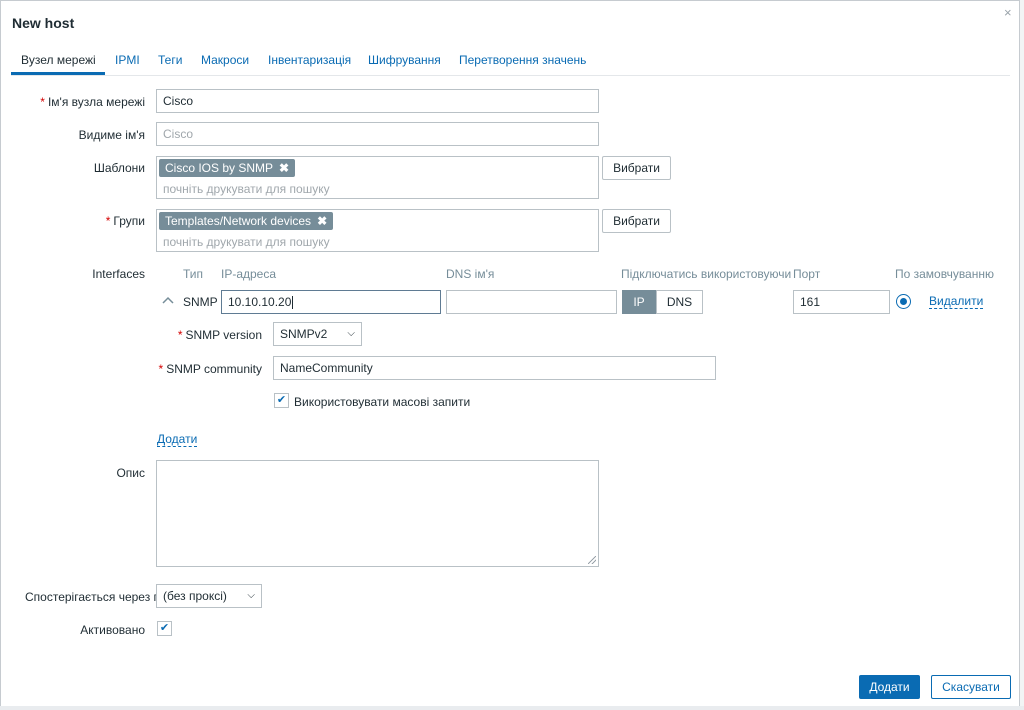 The height and width of the screenshot is (710, 1024). Describe the element at coordinates (92, 102) in the screenshot. I see `hostname-label: * Ім'я вузла мережі` at that location.